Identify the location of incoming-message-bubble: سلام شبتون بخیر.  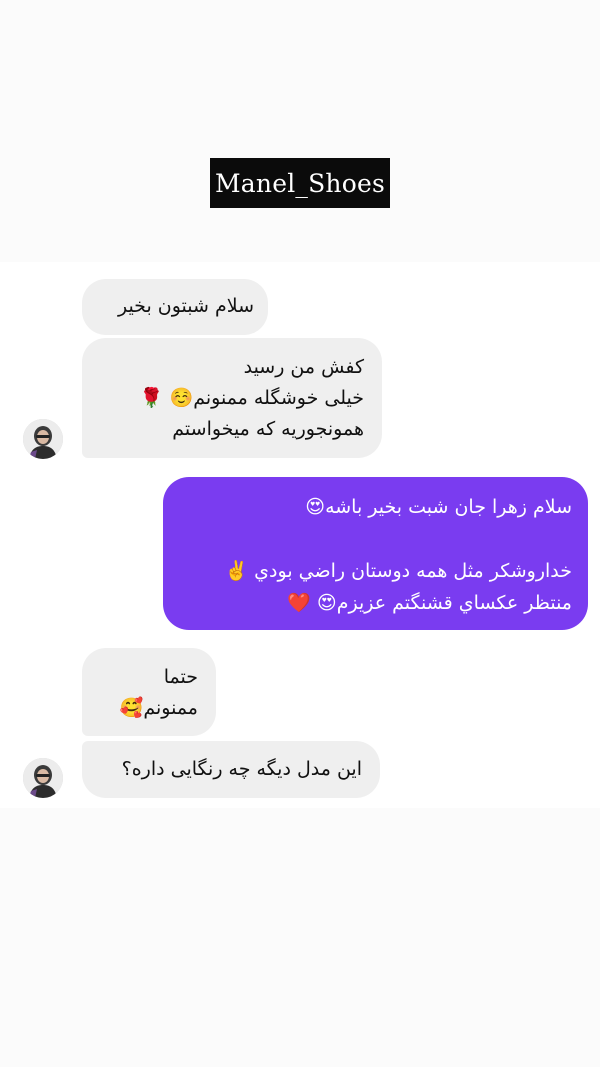
(175, 307).